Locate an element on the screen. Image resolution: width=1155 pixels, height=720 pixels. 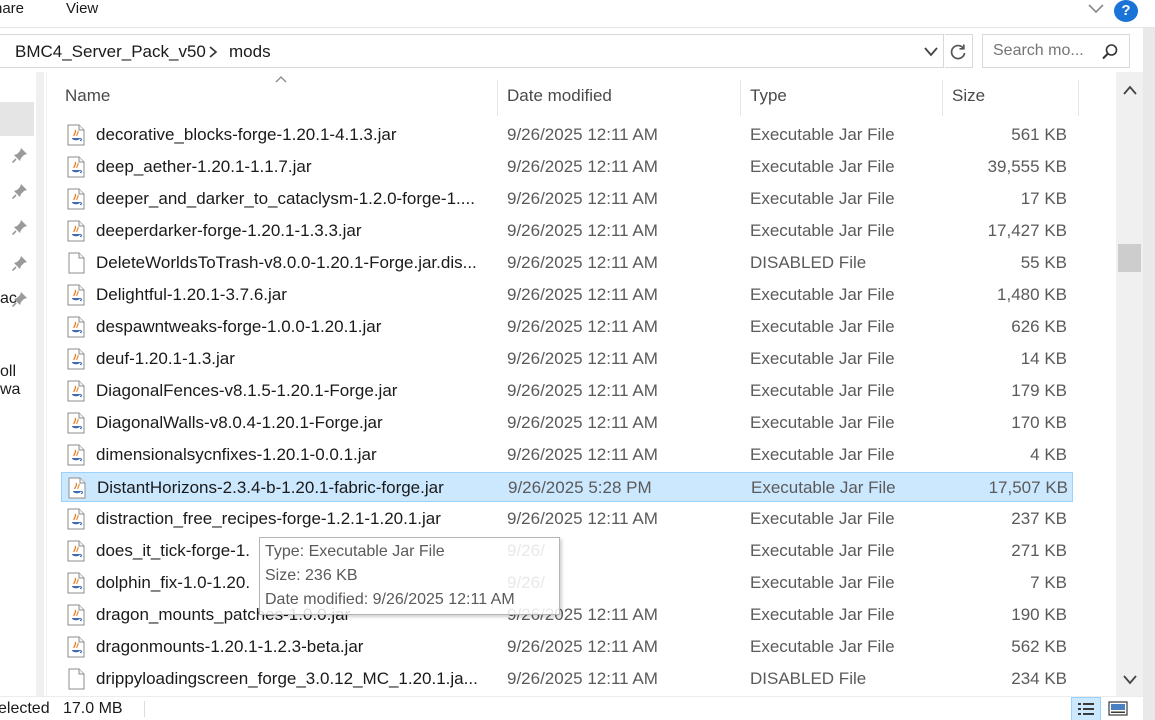
file-size: 14 KB is located at coordinates (1043, 358).